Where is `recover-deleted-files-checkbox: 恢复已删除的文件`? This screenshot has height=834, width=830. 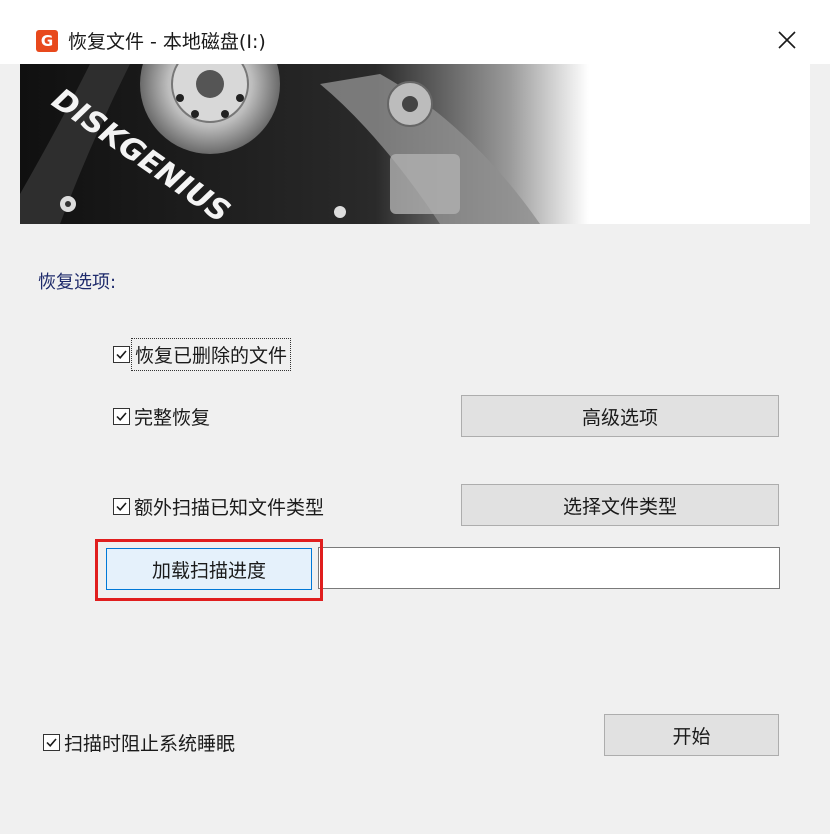 recover-deleted-files-checkbox: 恢复已删除的文件 is located at coordinates (202, 354).